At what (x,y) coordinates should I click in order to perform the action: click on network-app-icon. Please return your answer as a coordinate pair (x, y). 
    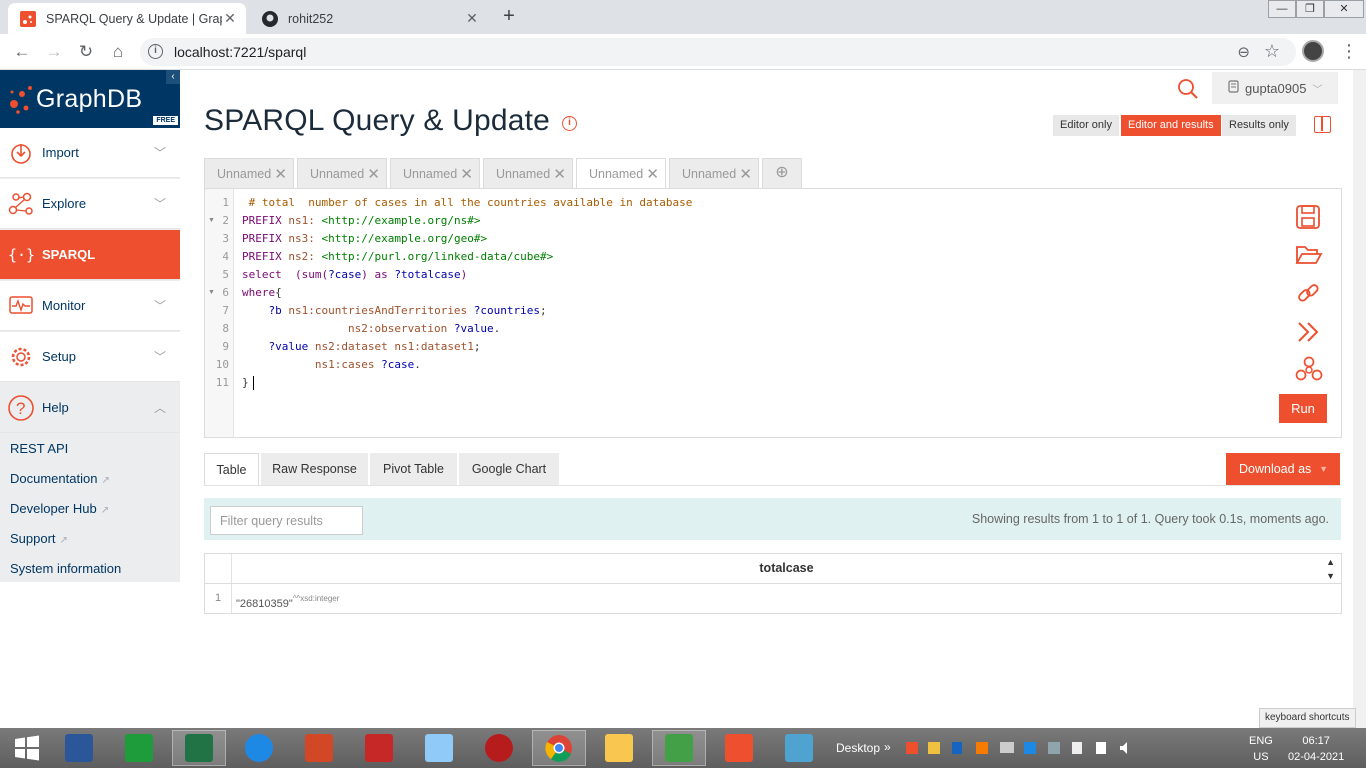
    Looking at the image, I should click on (499, 748).